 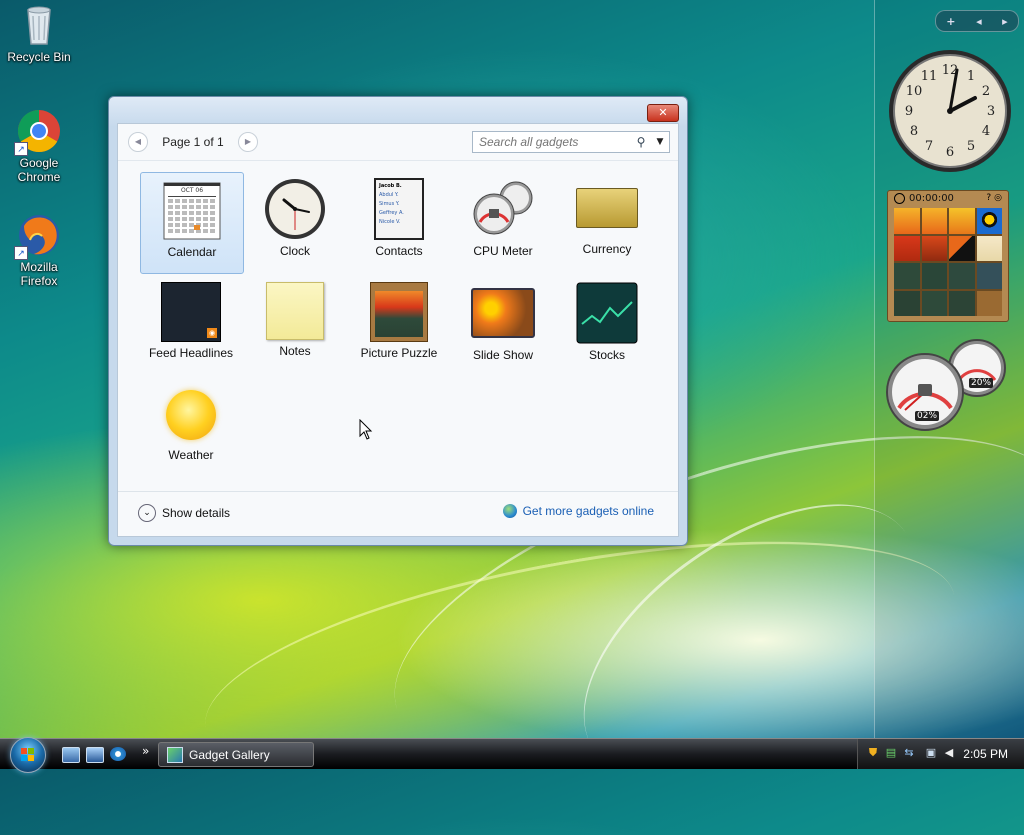 What do you see at coordinates (909, 111) in the screenshot?
I see `svg-text: 9` at bounding box center [909, 111].